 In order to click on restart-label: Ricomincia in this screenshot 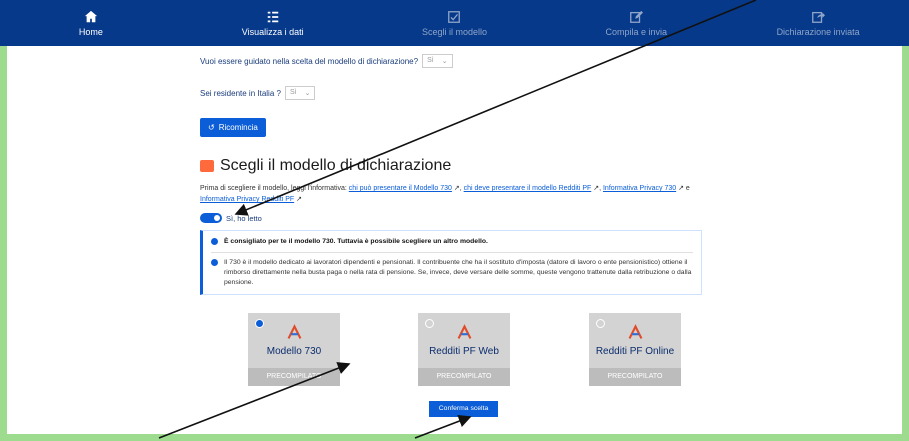, I will do `click(238, 127)`.